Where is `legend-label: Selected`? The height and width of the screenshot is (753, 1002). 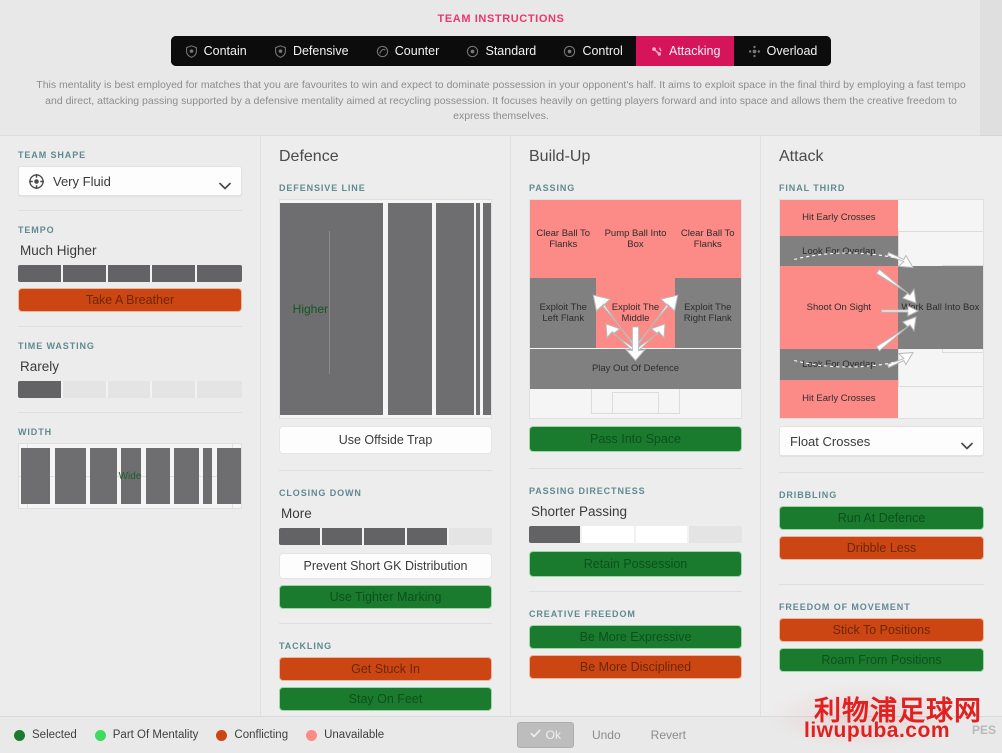
legend-label: Selected is located at coordinates (54, 735).